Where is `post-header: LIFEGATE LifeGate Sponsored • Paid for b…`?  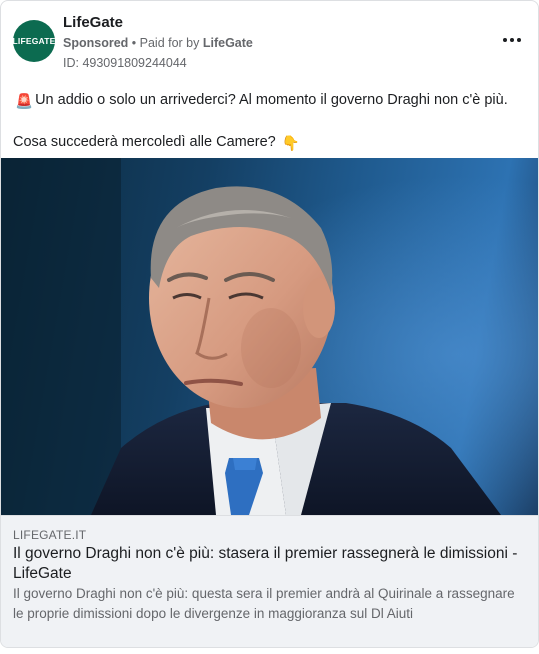
post-header: LIFEGATE LifeGate Sponsored • Paid for b… is located at coordinates (269, 43).